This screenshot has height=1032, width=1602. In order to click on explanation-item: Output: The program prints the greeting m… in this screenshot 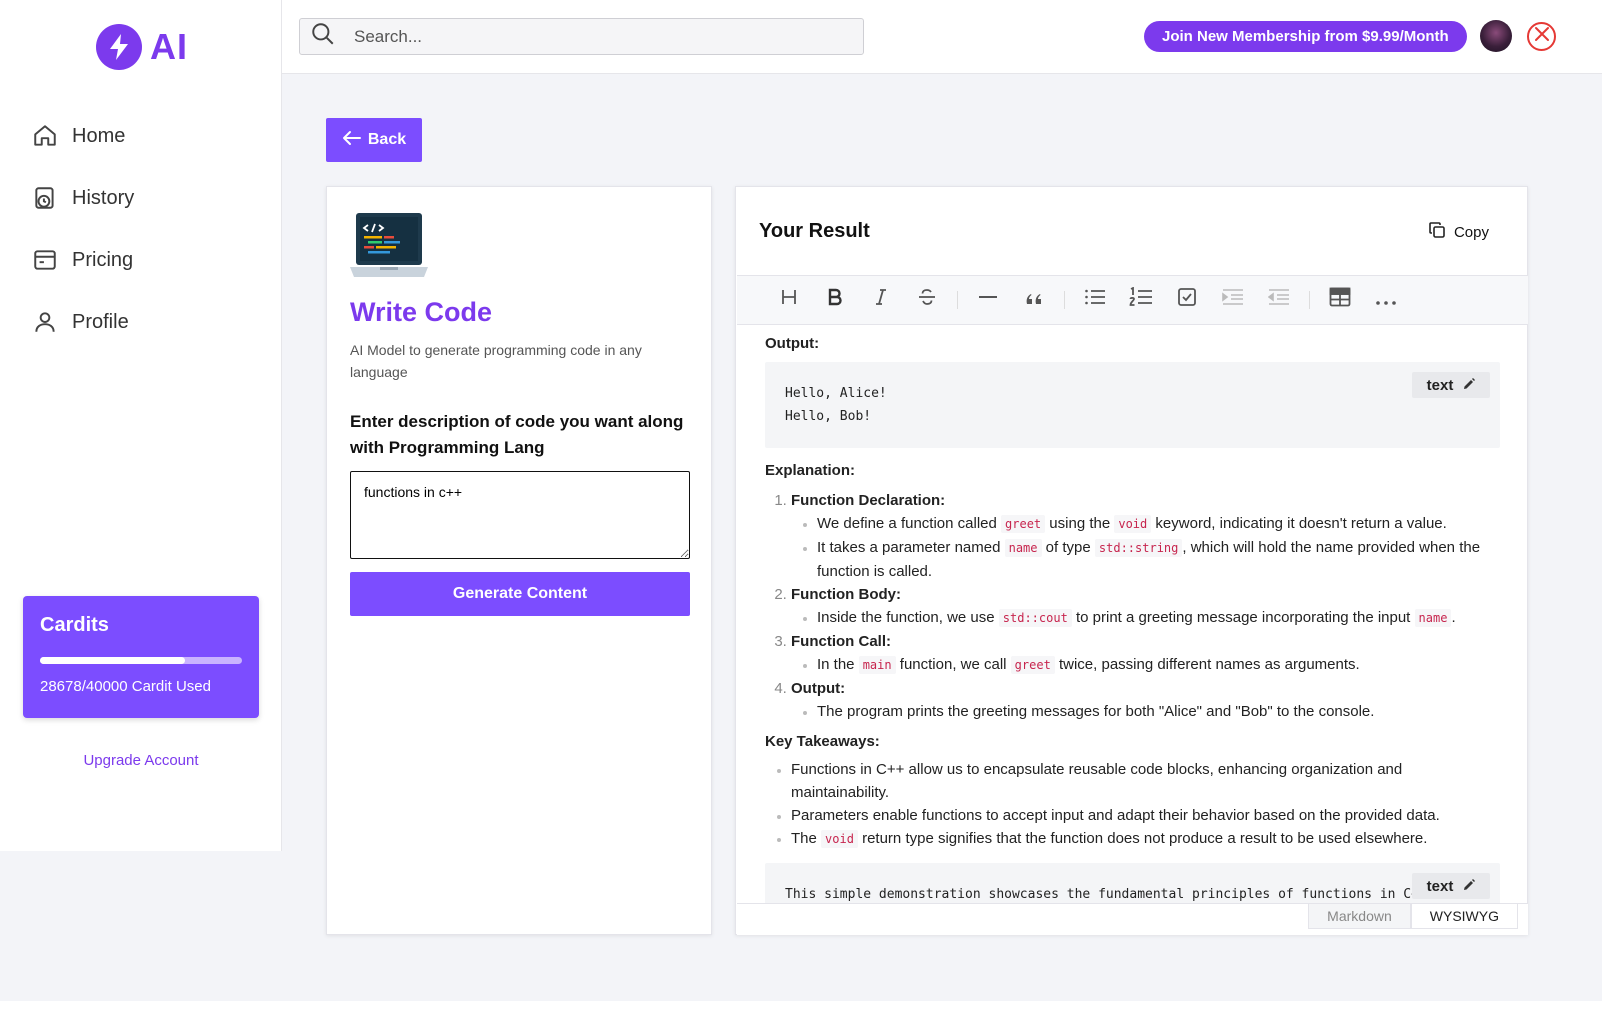, I will do `click(1145, 700)`.